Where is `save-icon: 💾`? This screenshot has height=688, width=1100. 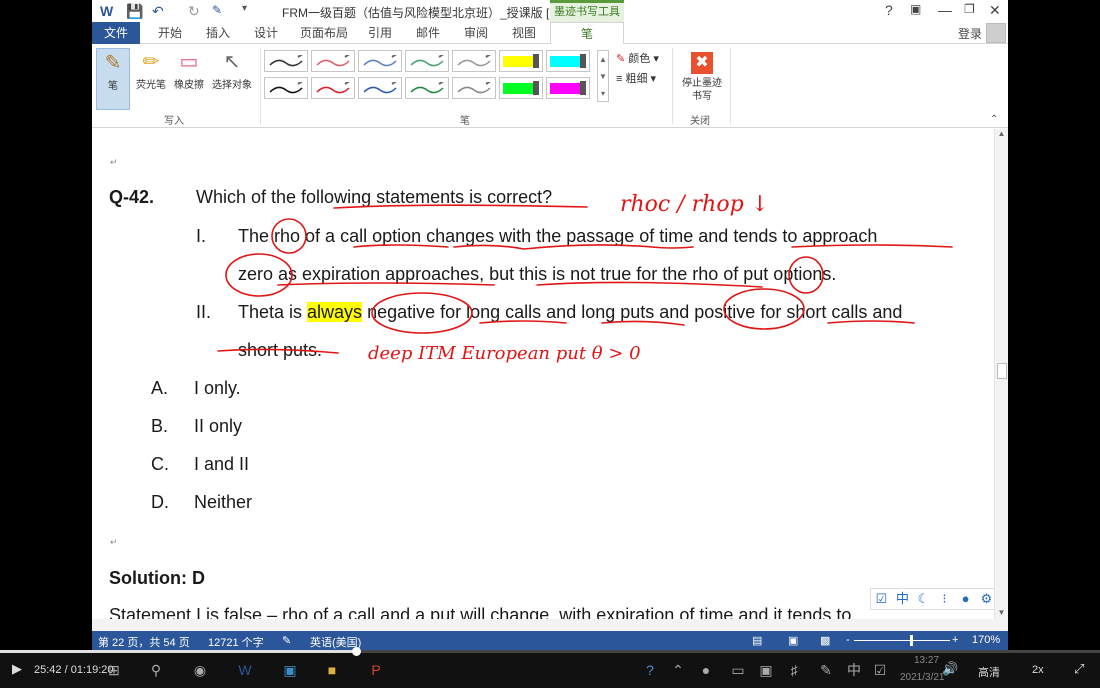 save-icon: 💾 is located at coordinates (134, 11).